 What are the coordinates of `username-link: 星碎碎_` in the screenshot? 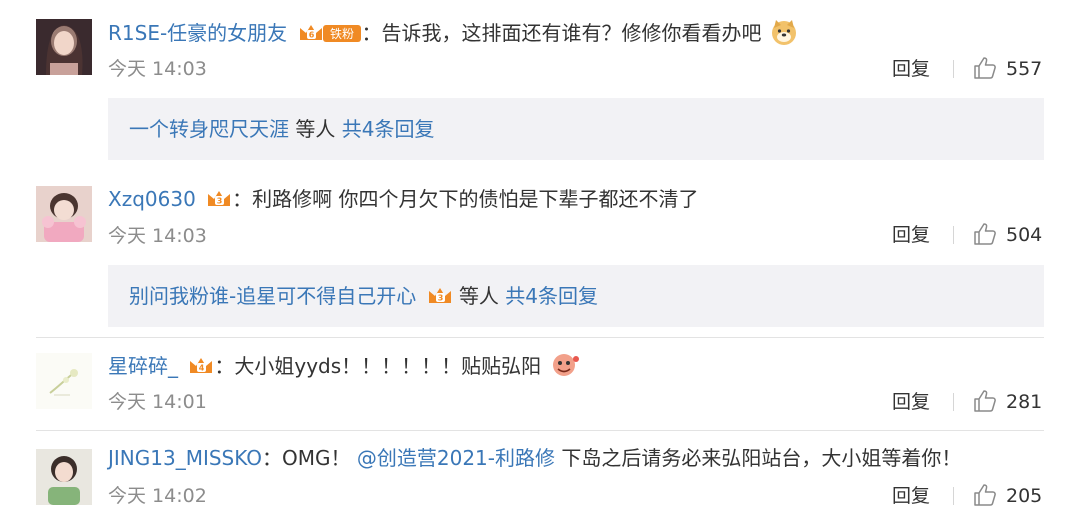 It's located at (143, 366).